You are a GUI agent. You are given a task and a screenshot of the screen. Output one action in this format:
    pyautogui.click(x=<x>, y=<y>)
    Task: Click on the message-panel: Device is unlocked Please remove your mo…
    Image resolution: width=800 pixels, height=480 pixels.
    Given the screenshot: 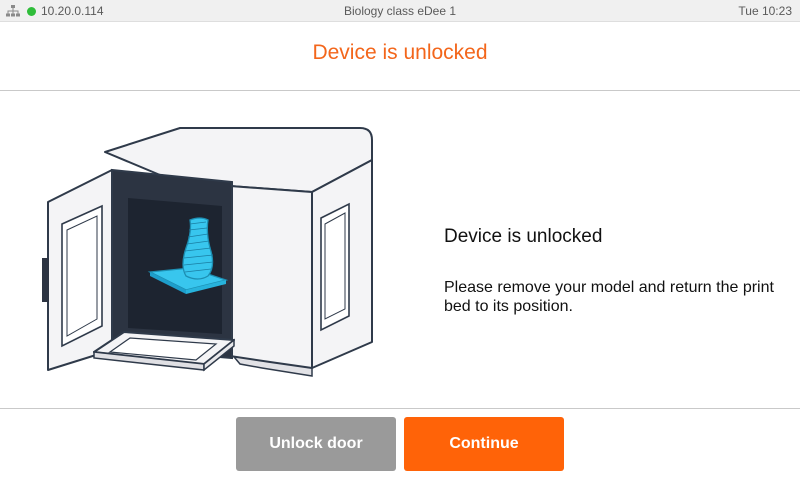 What is the action you would take?
    pyautogui.click(x=619, y=271)
    